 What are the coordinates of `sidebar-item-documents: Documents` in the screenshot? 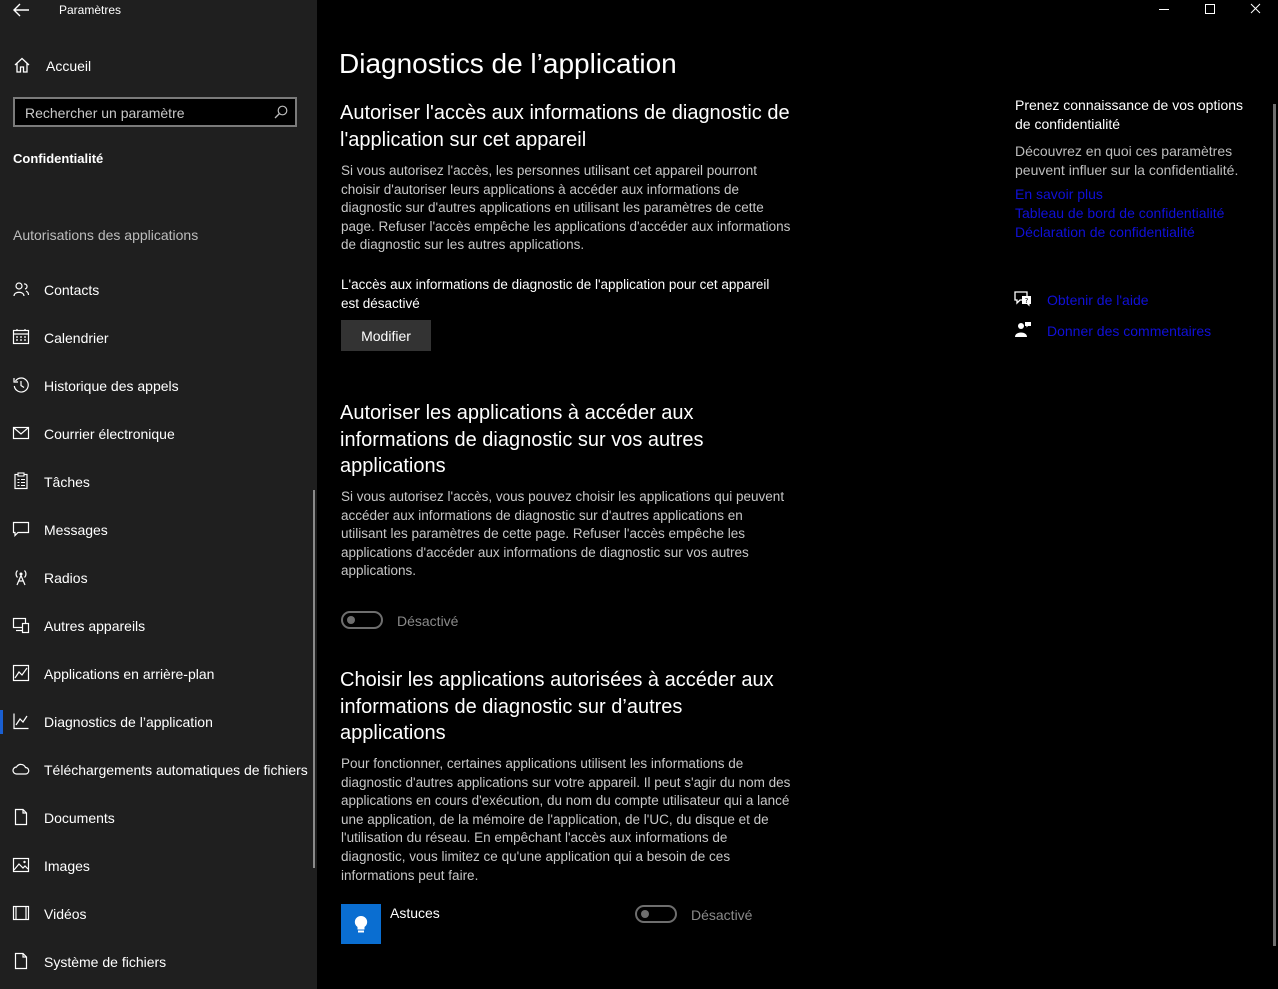 It's located at (156, 818).